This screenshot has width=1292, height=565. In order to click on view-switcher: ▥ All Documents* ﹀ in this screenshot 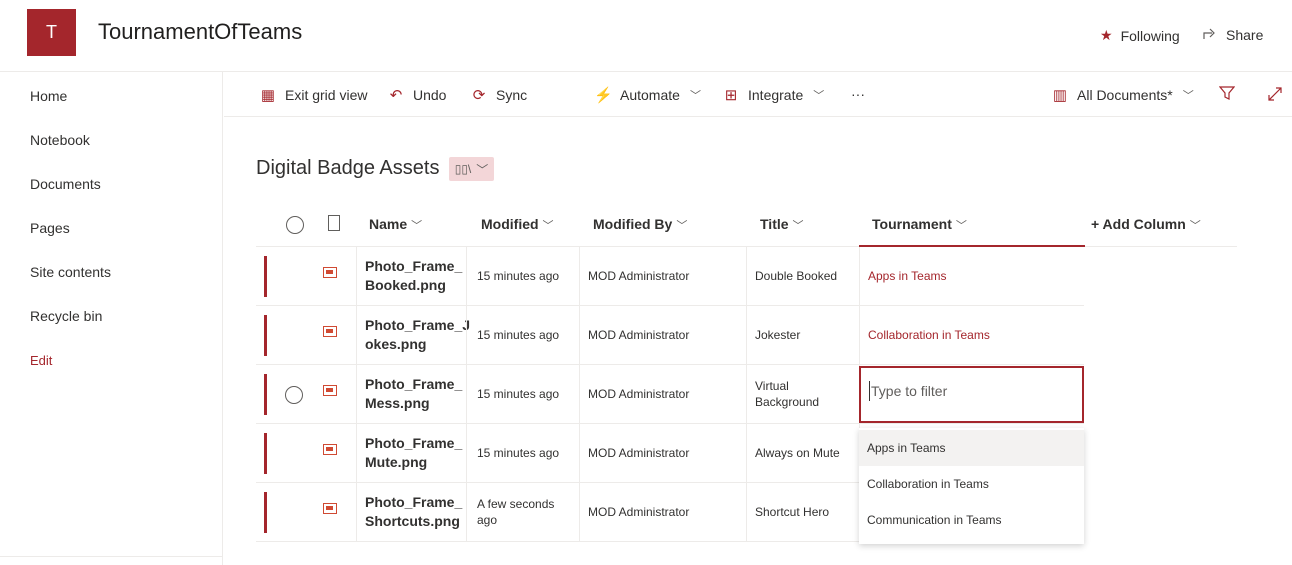, I will do `click(1122, 95)`.